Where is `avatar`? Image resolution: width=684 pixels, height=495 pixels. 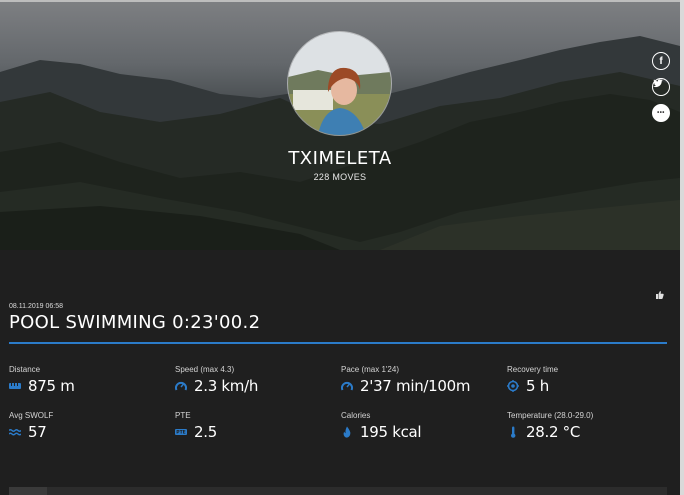 avatar is located at coordinates (339, 83).